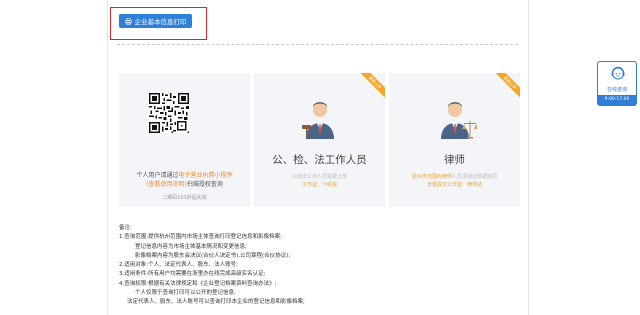 This screenshot has width=640, height=315. I want to click on official-card-desc: 公检法工作人员需要上传, so click(319, 177).